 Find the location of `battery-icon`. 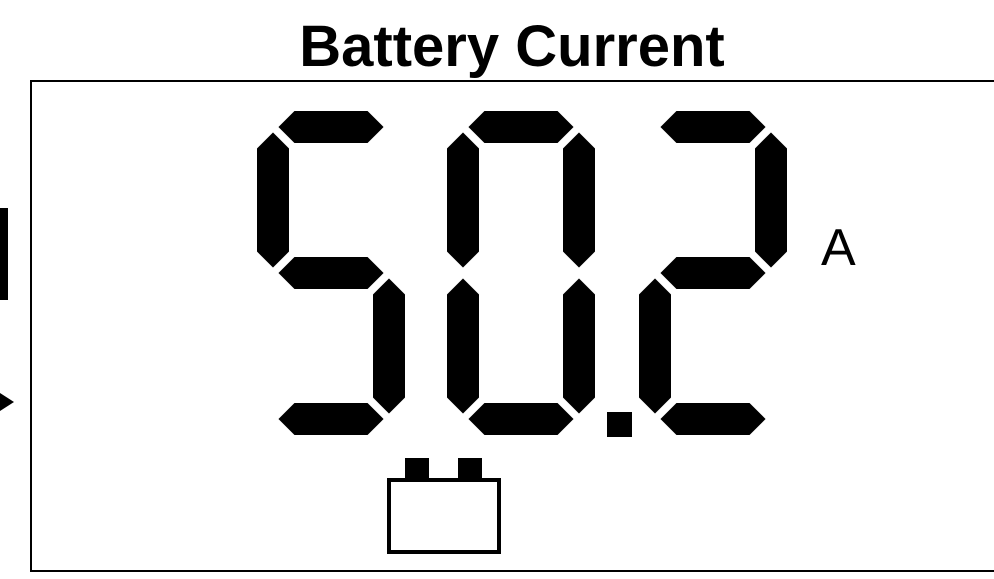

battery-icon is located at coordinates (444, 506).